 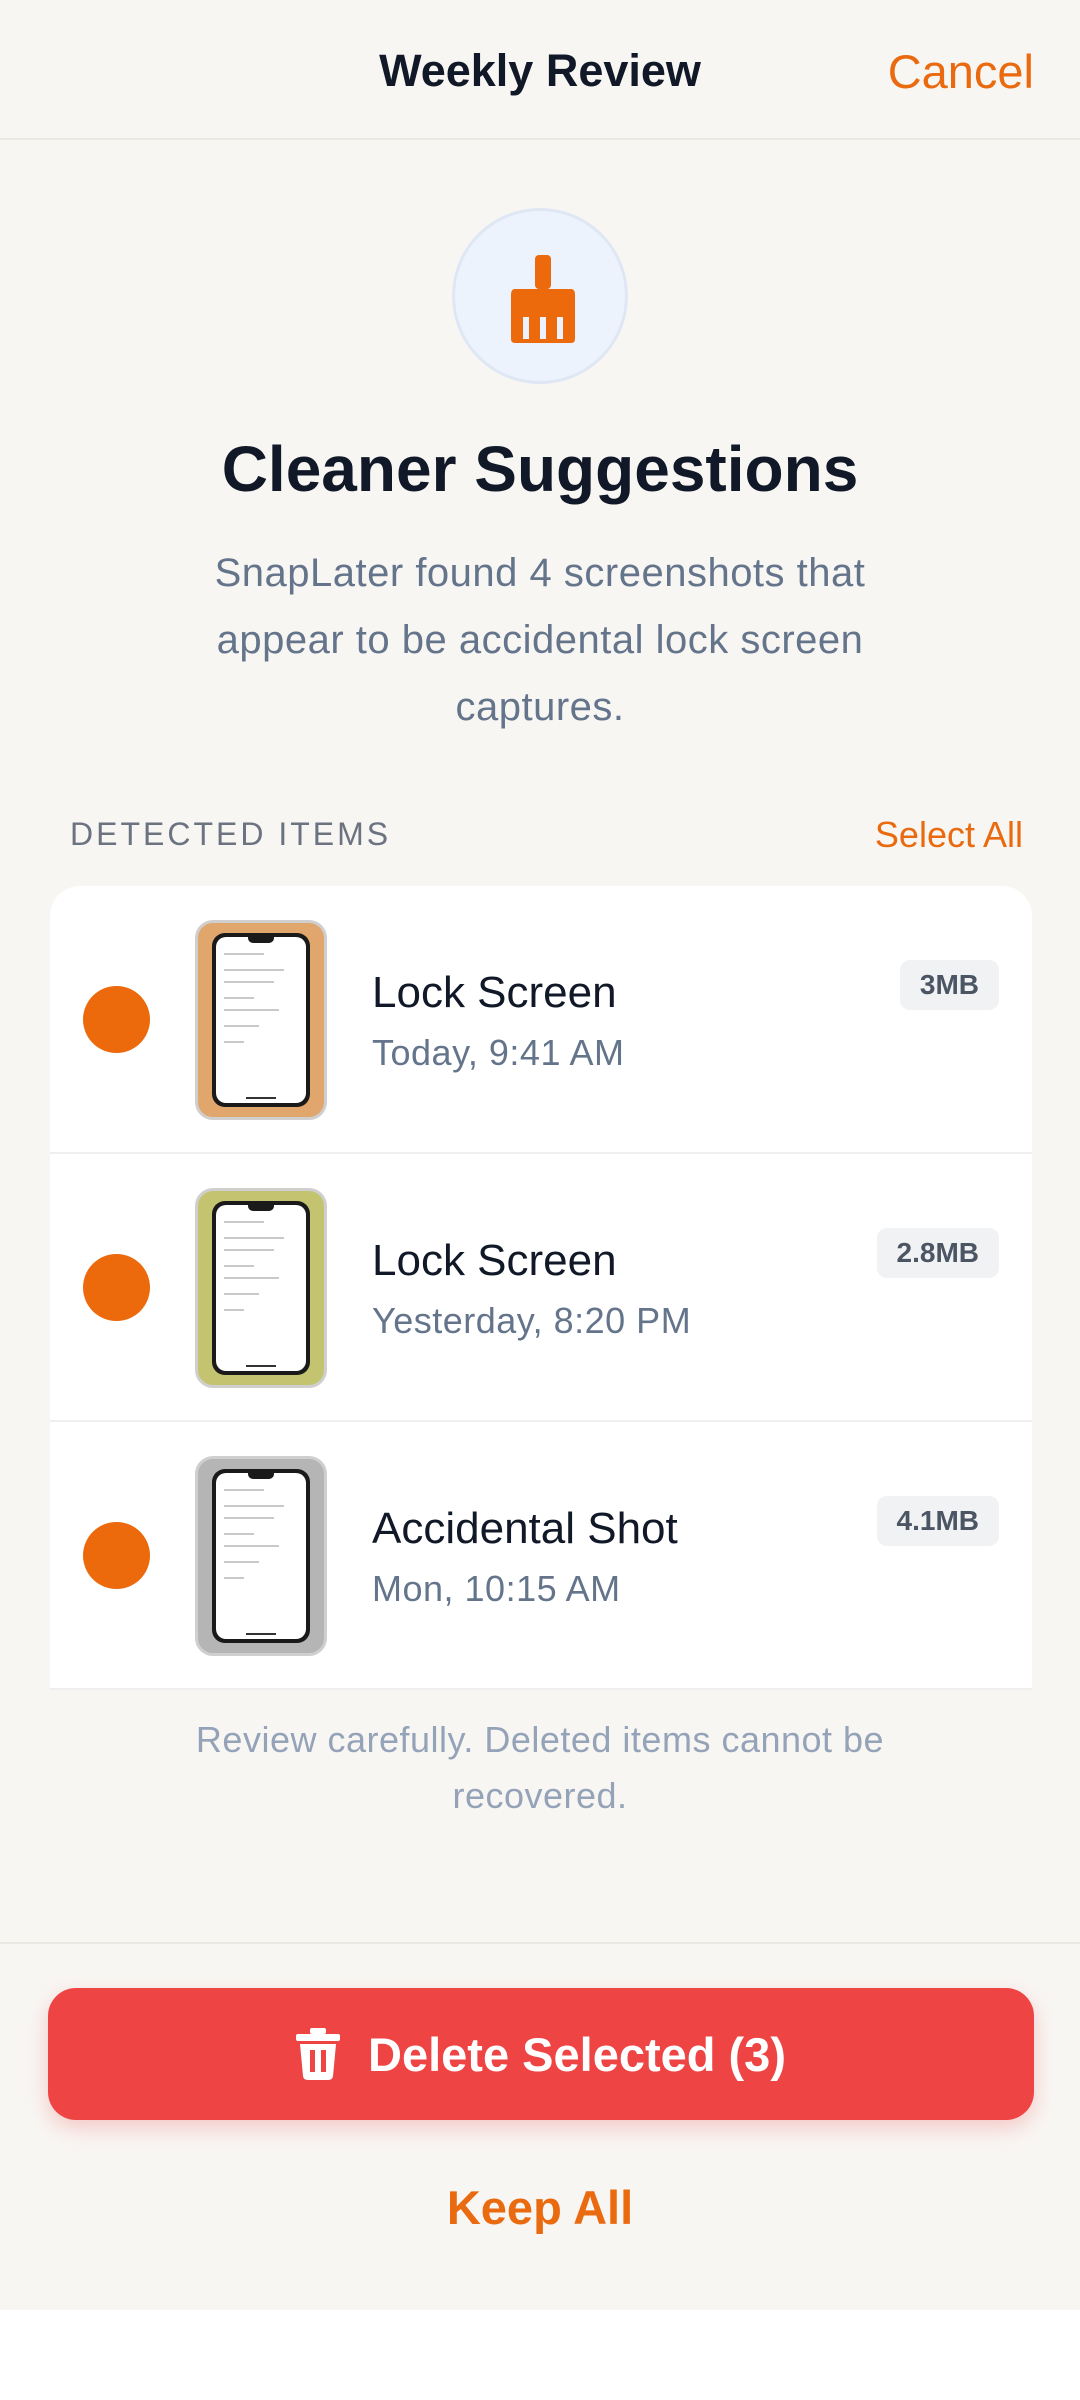 I want to click on item-title: Accidental Shot, so click(x=525, y=1528).